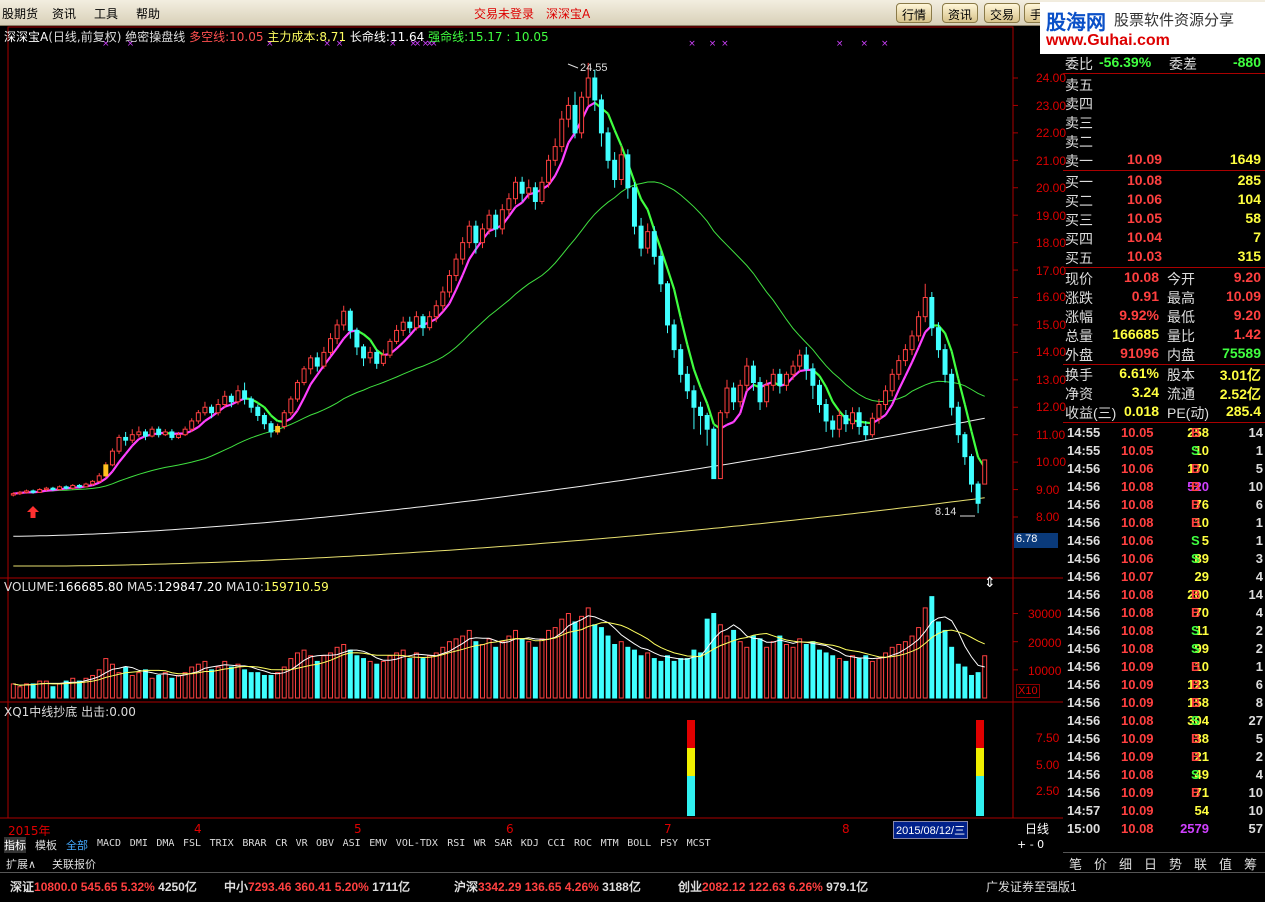 The width and height of the screenshot is (1265, 902). What do you see at coordinates (109, 843) in the screenshot?
I see `indicator-tab: MACD` at bounding box center [109, 843].